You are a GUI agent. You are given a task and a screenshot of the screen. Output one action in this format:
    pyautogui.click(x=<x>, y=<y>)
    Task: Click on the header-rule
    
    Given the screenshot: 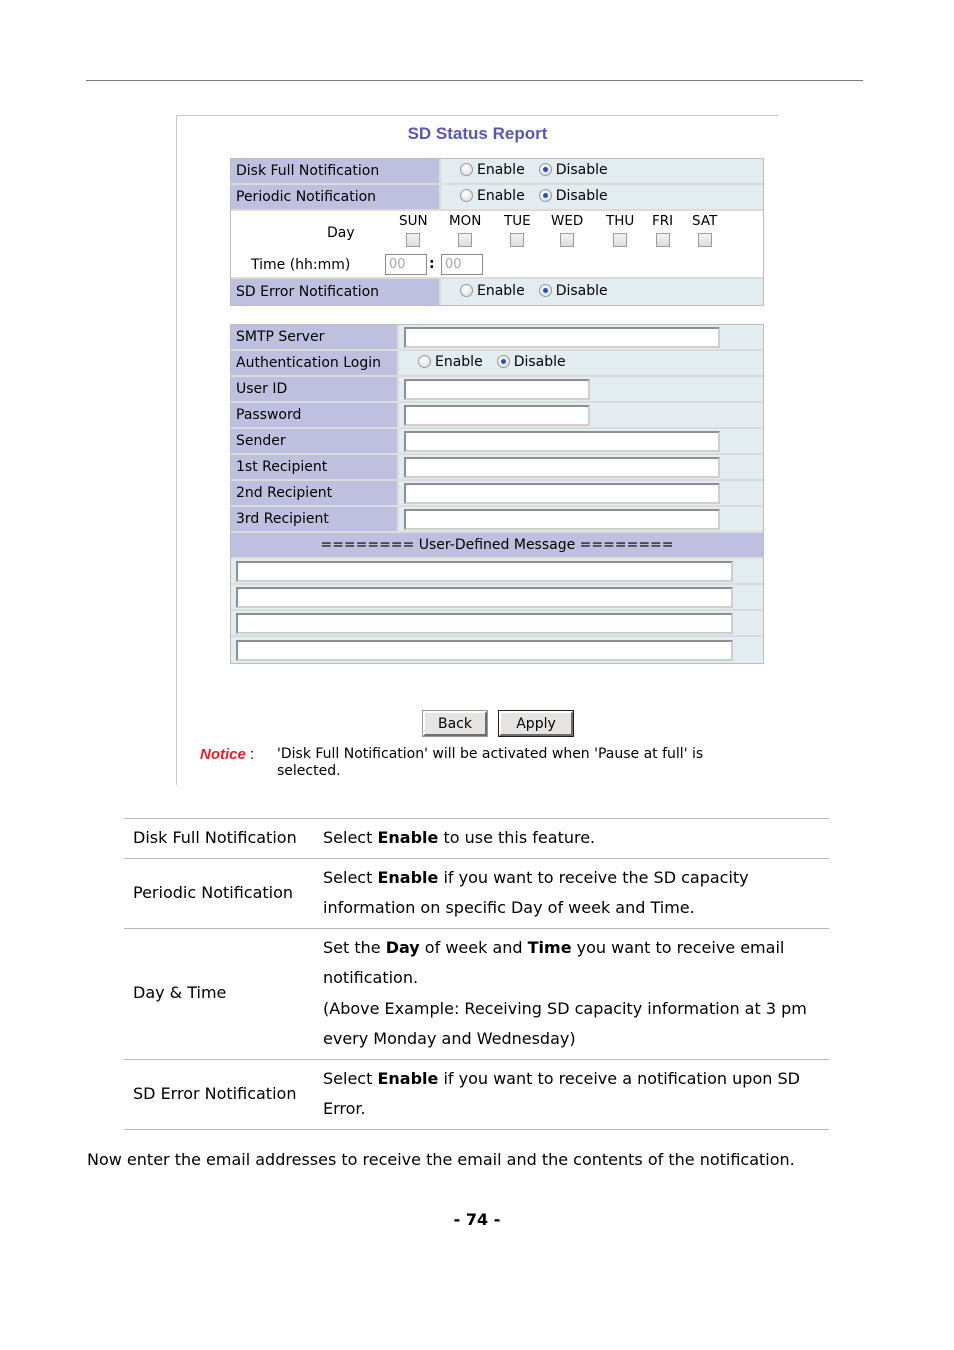 What is the action you would take?
    pyautogui.click(x=474, y=80)
    